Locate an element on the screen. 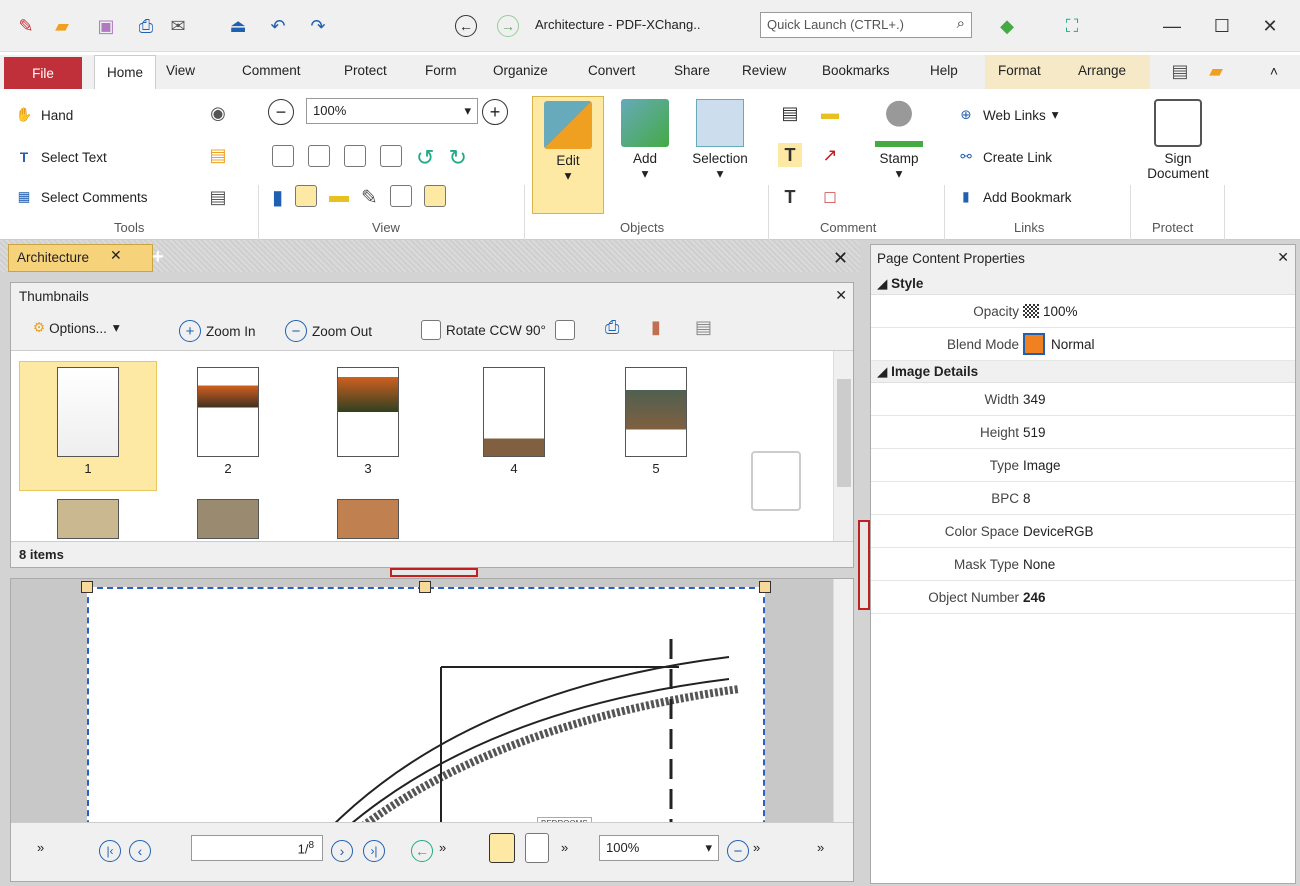 Image resolution: width=1300 pixels, height=886 pixels. splitter-handle is located at coordinates (434, 572).